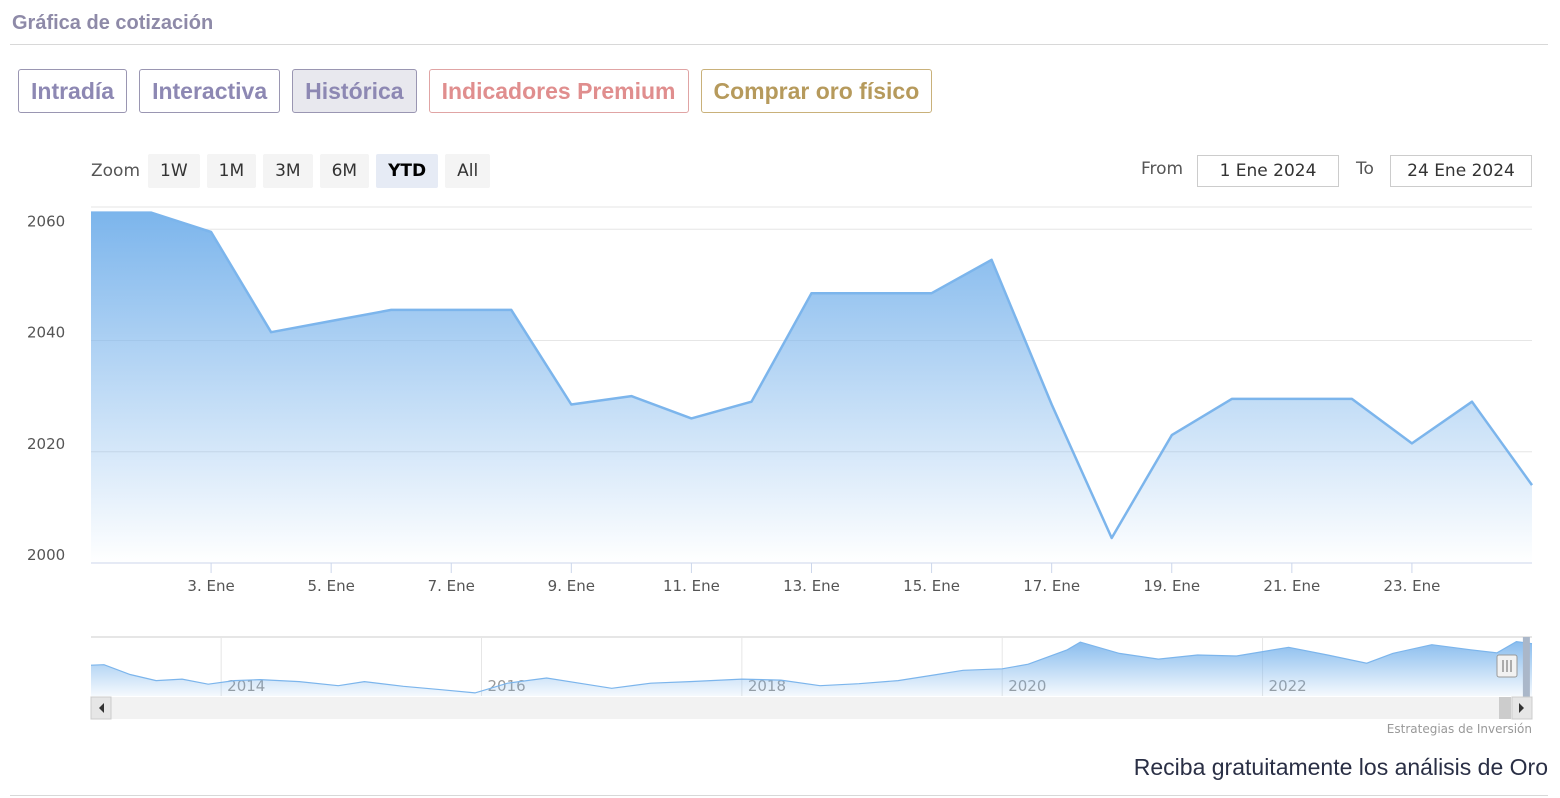 This screenshot has width=1560, height=798. What do you see at coordinates (691, 586) in the screenshot?
I see `x-tick-label: 11. Ene` at bounding box center [691, 586].